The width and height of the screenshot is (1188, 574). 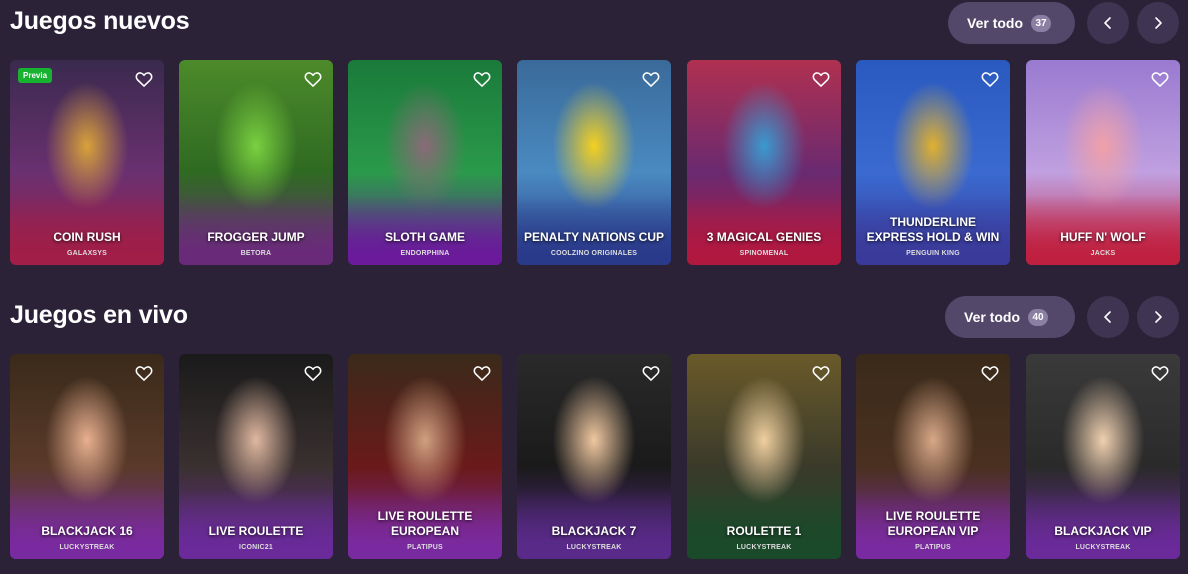 I want to click on game-provider: COOLZINO ORIGINALES, so click(x=594, y=253).